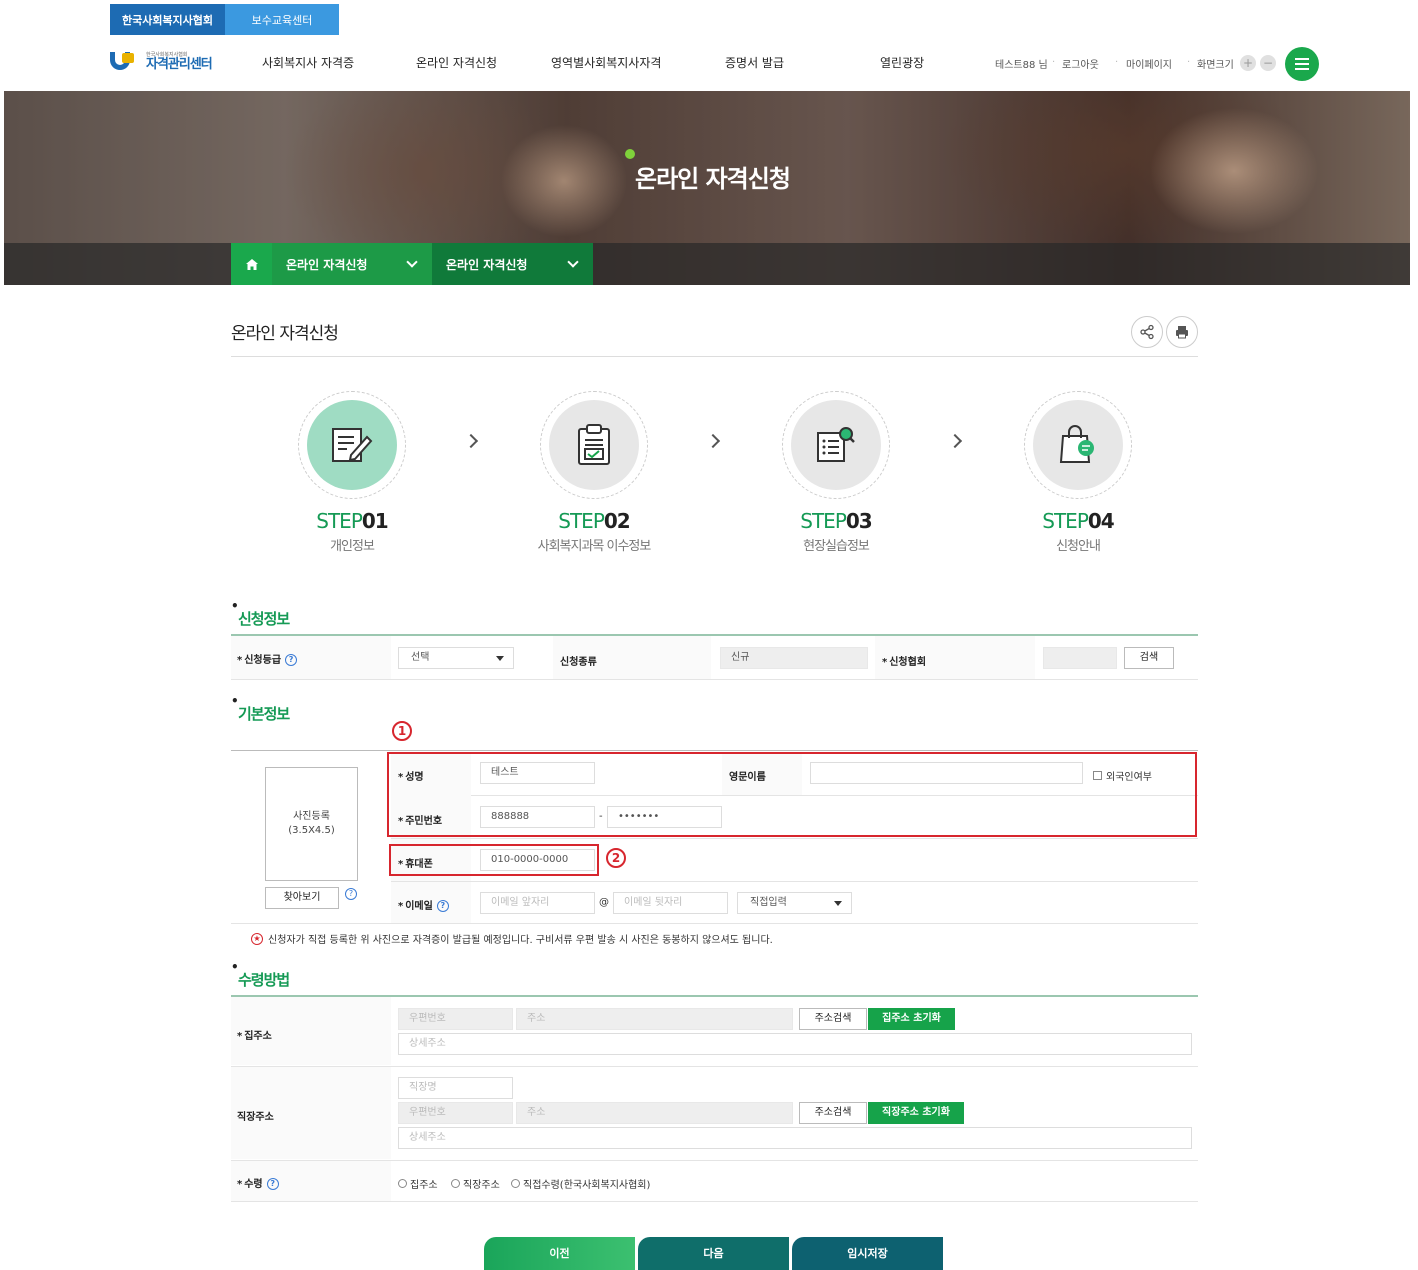 This screenshot has width=1418, height=1270. Describe the element at coordinates (258, 1182) in the screenshot. I see `receive-label: 수령?` at that location.